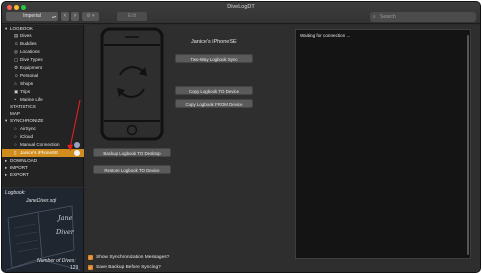 Image resolution: width=482 pixels, height=274 pixels. What do you see at coordinates (56, 261) in the screenshot?
I see `dives-count-label: Number of Dives:` at bounding box center [56, 261].